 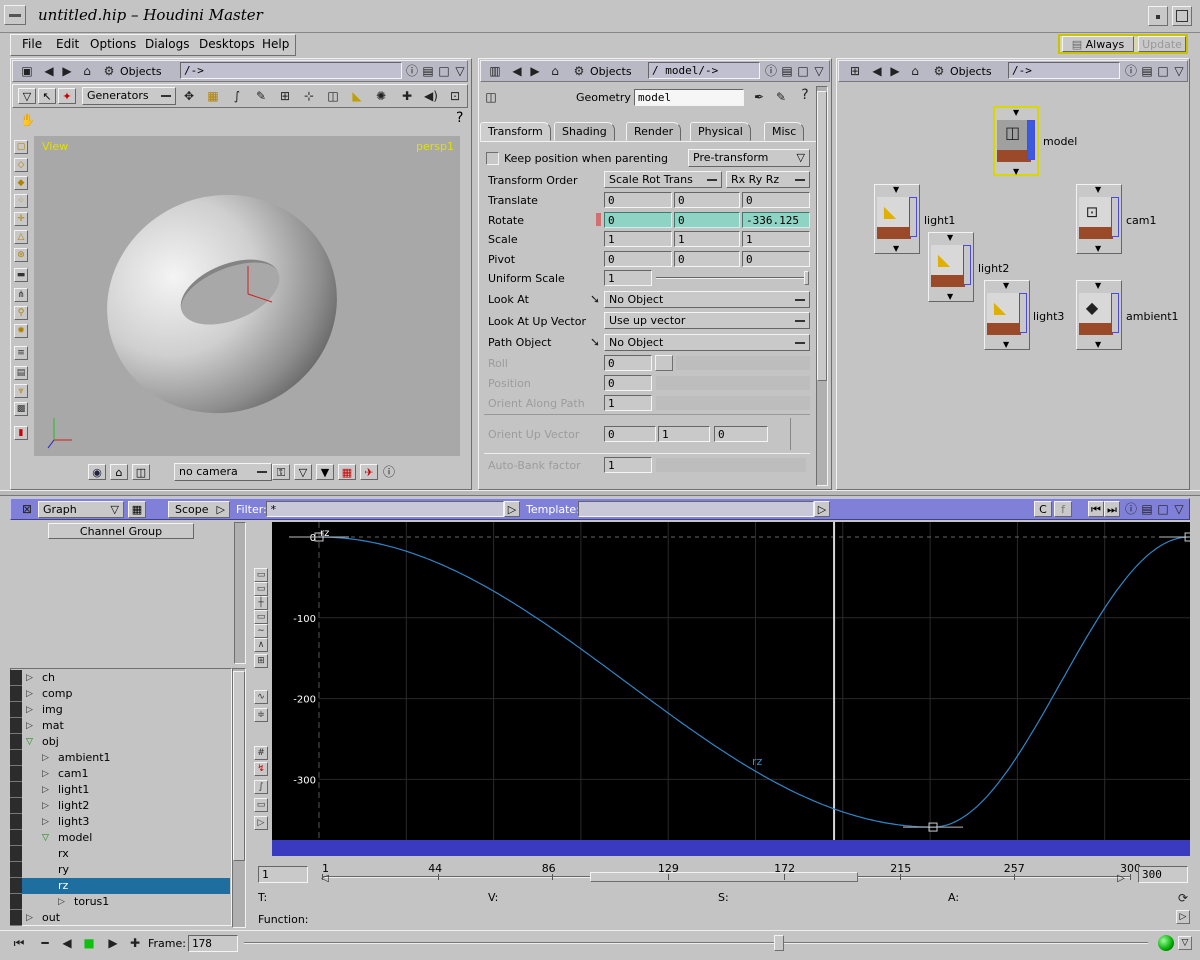 I want to click on params-pane-icon: ▥, so click(x=495, y=71).